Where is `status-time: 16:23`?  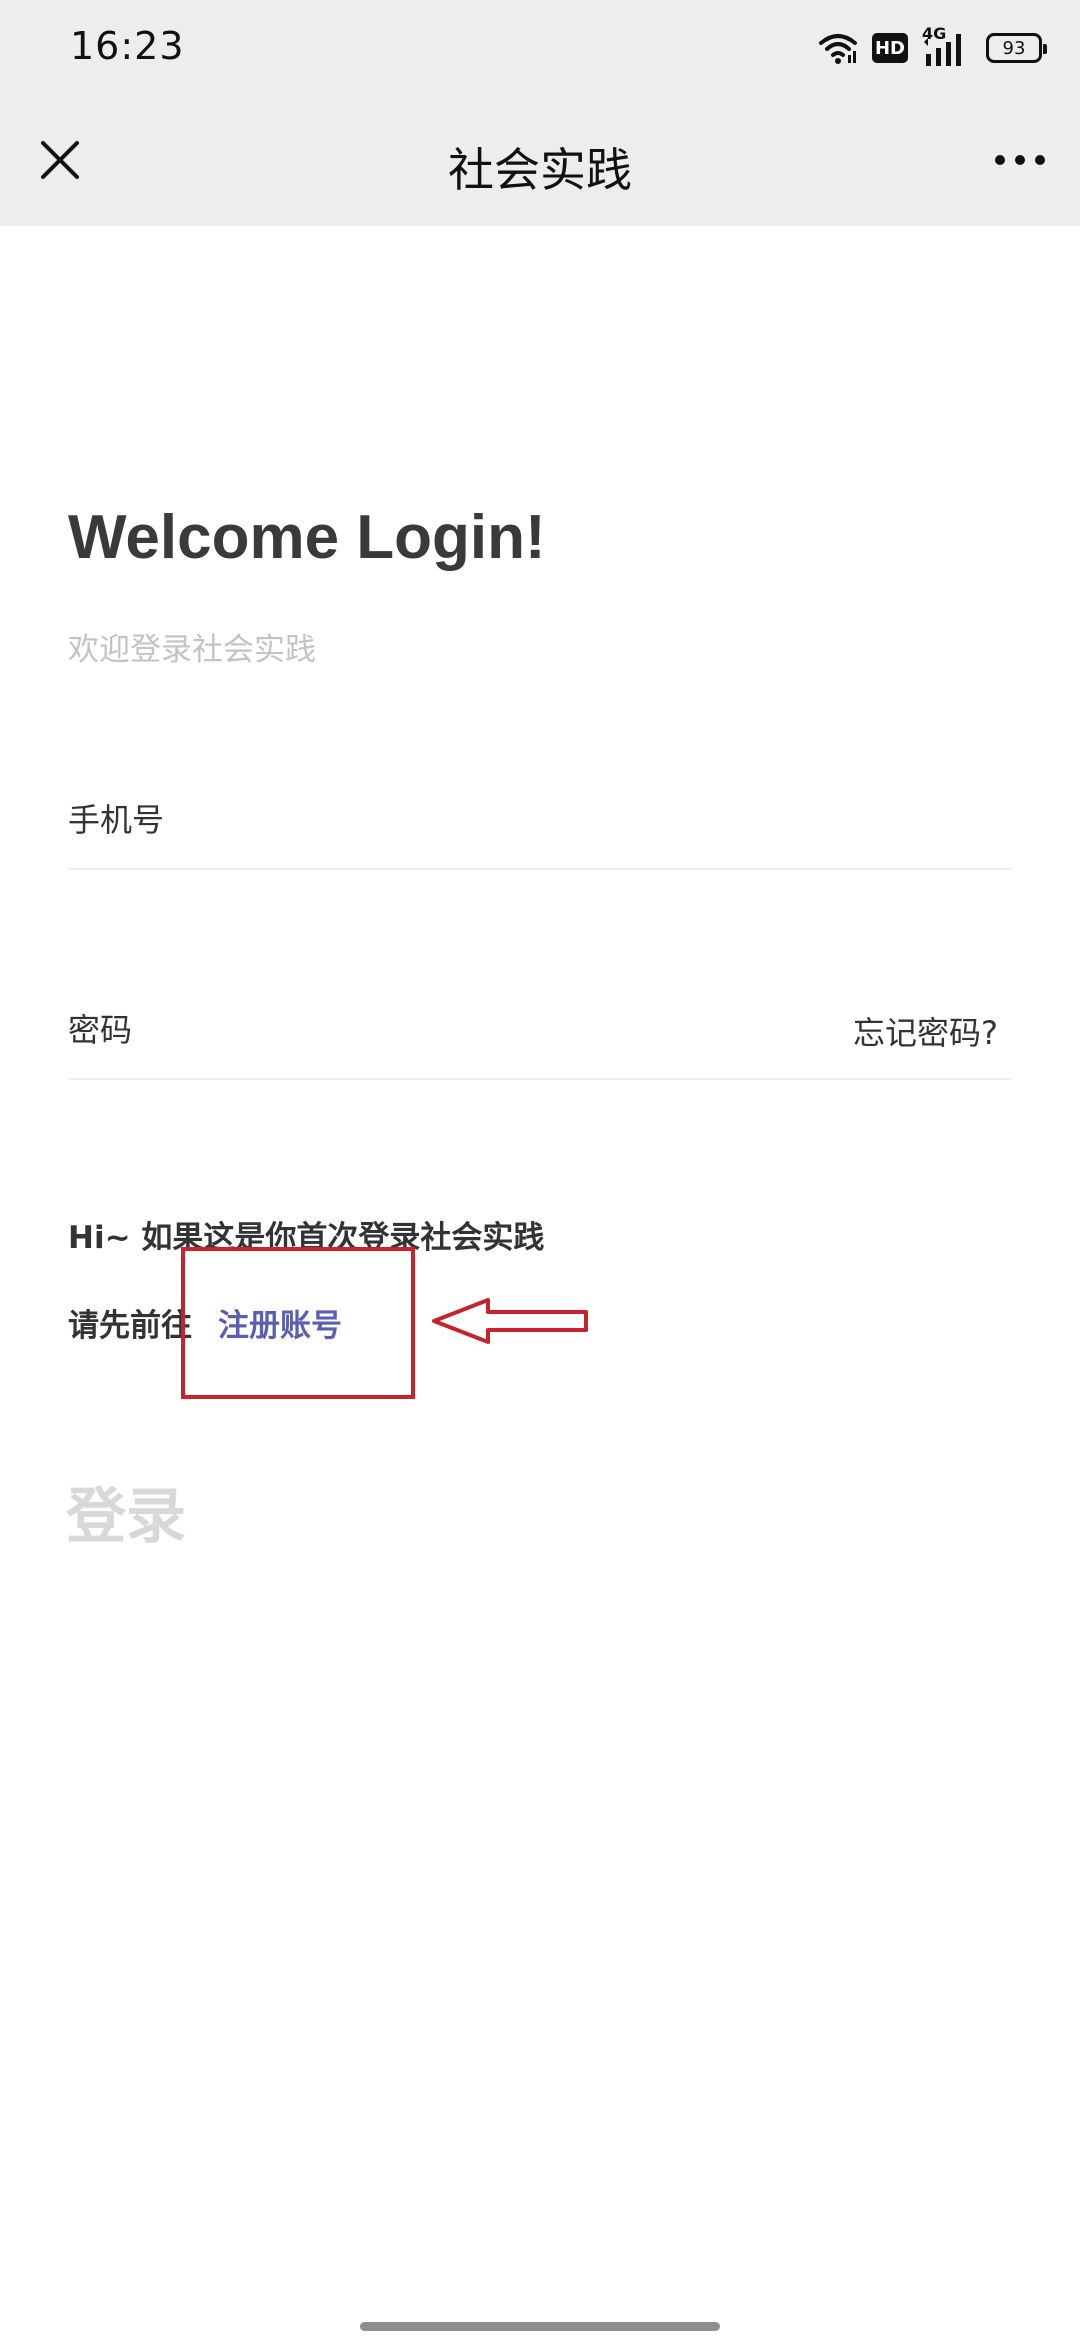 status-time: 16:23 is located at coordinates (127, 46).